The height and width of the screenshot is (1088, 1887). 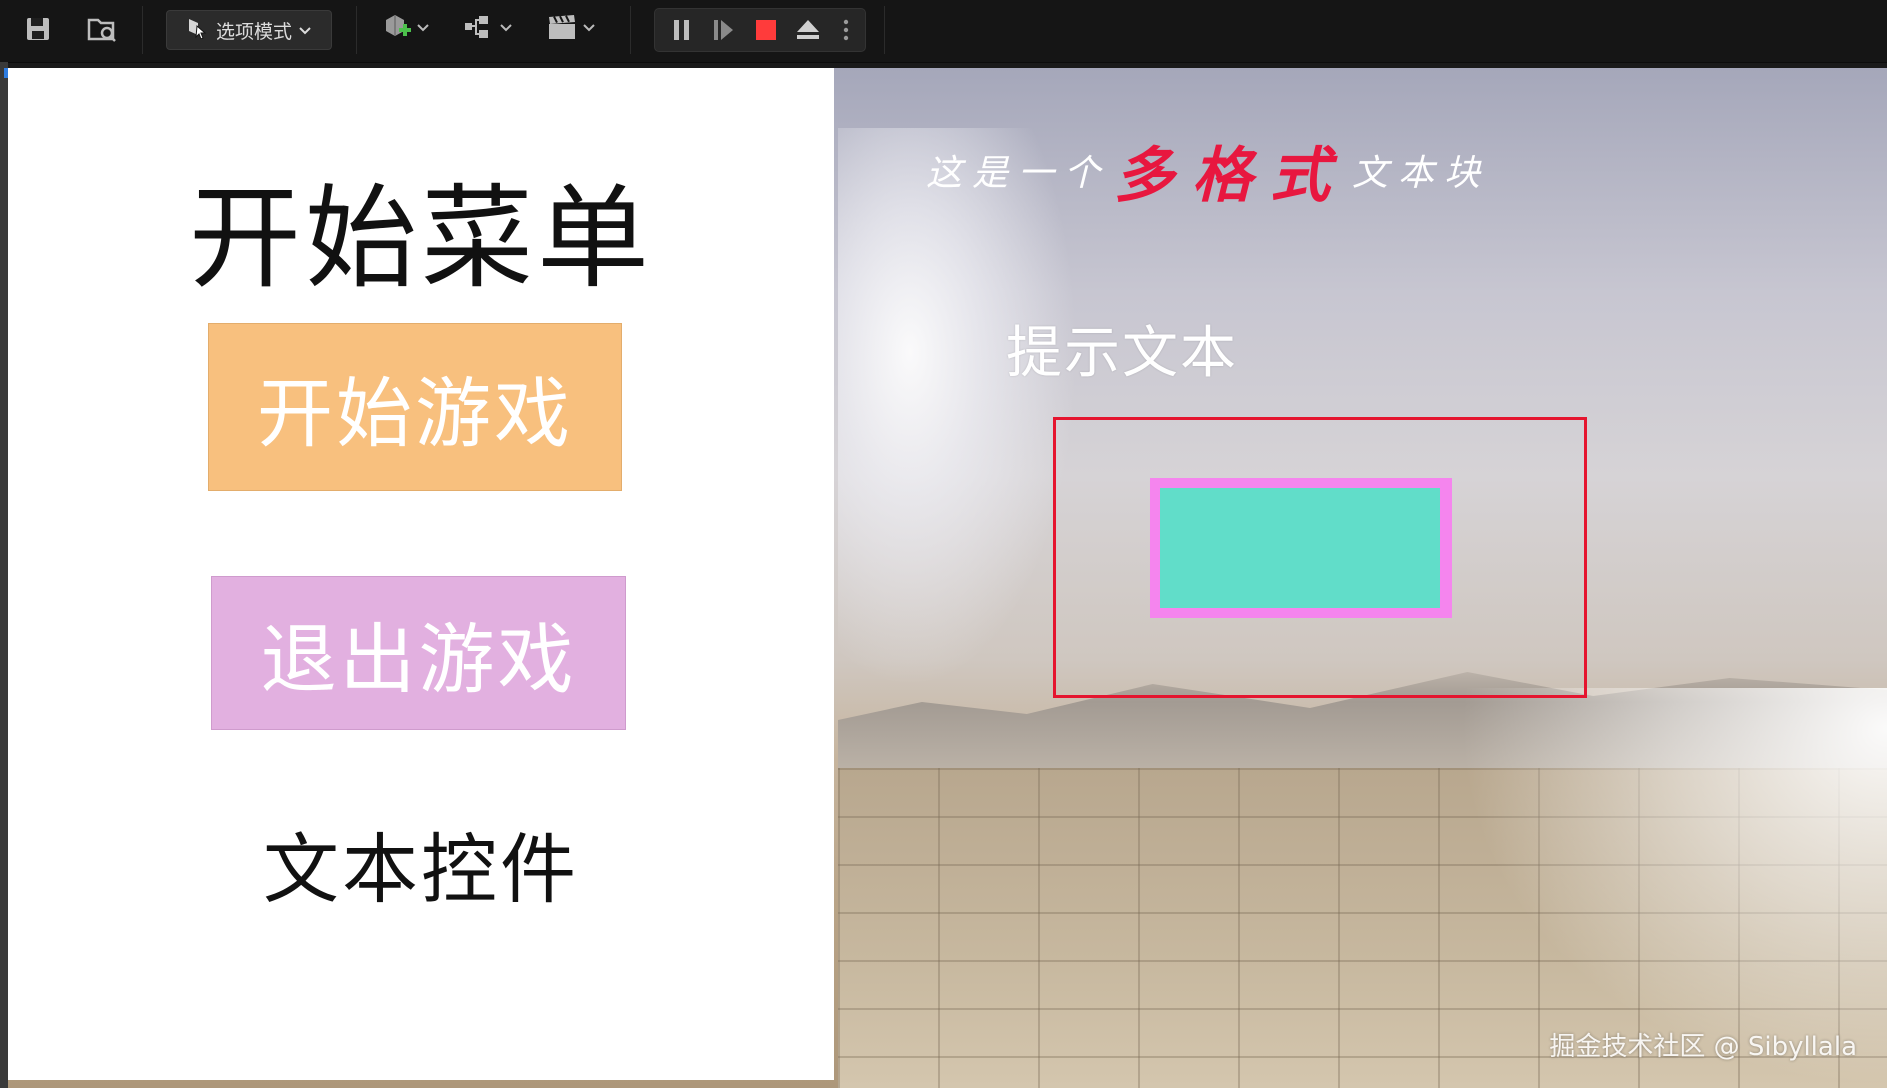 What do you see at coordinates (418, 653) in the screenshot?
I see `quit-game-button: 退出游戏` at bounding box center [418, 653].